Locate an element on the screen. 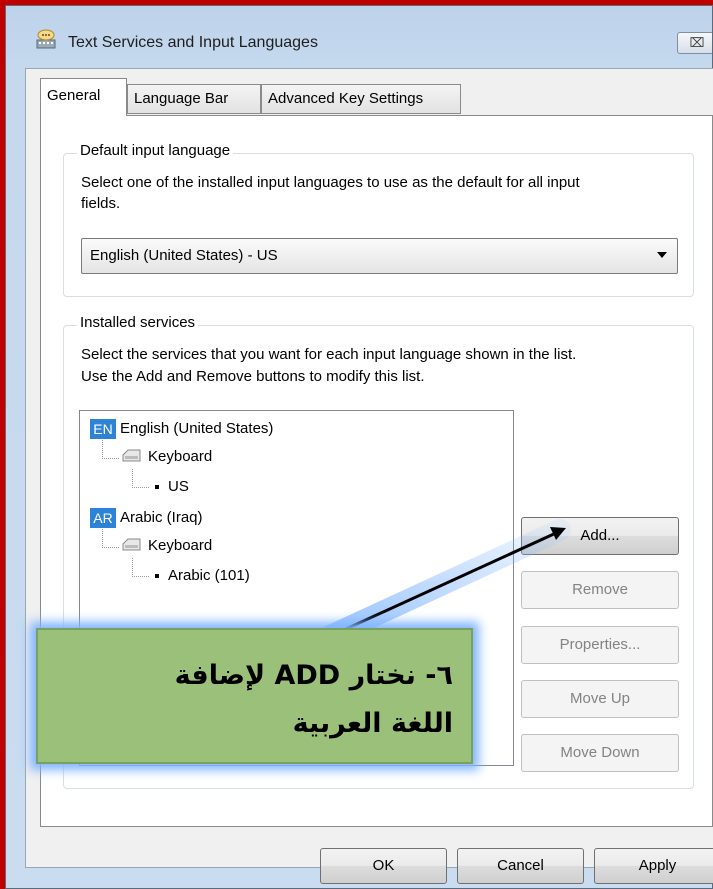 The image size is (713, 889). close-button: ⌧ is located at coordinates (694, 43).